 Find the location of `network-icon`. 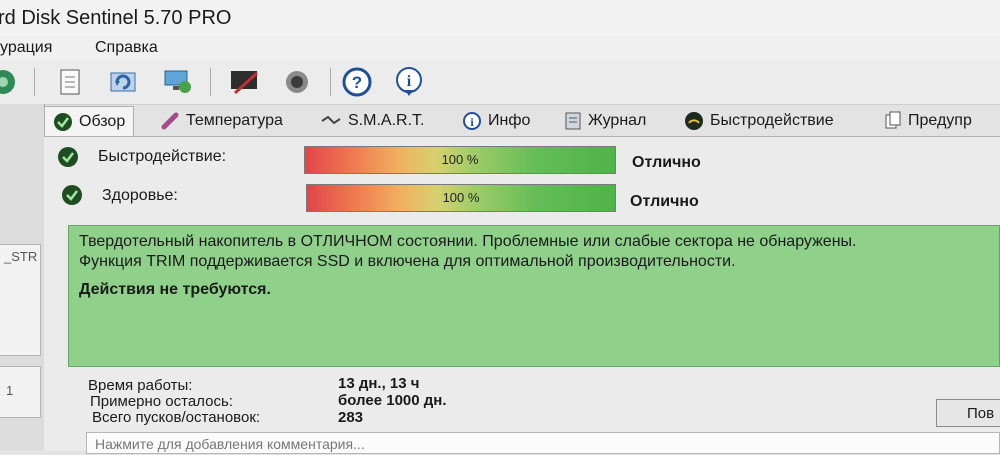

network-icon is located at coordinates (177, 82).